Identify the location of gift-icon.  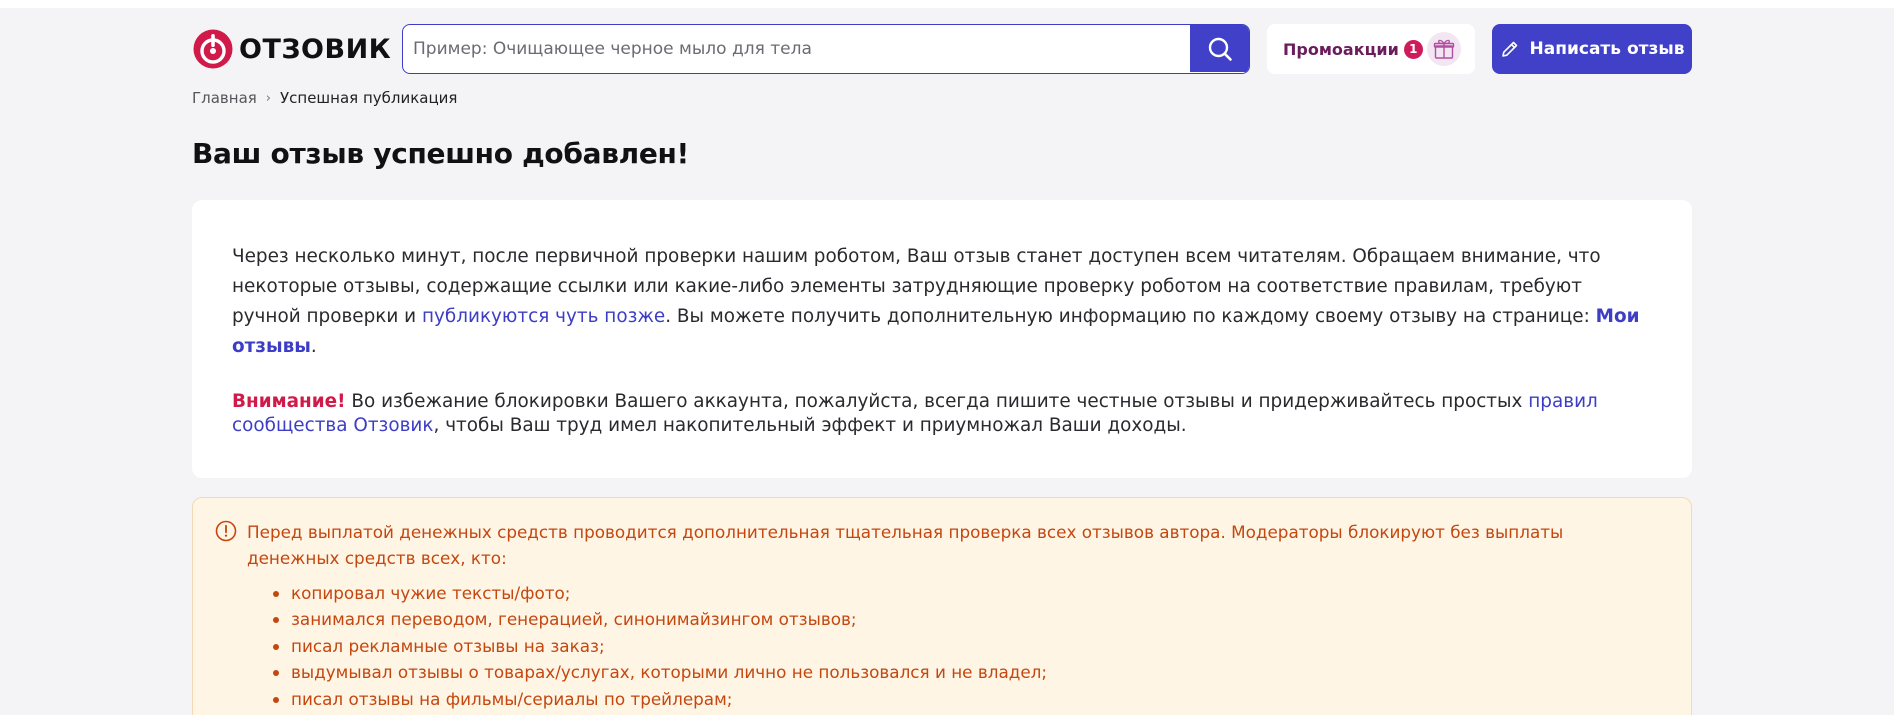
(1444, 49).